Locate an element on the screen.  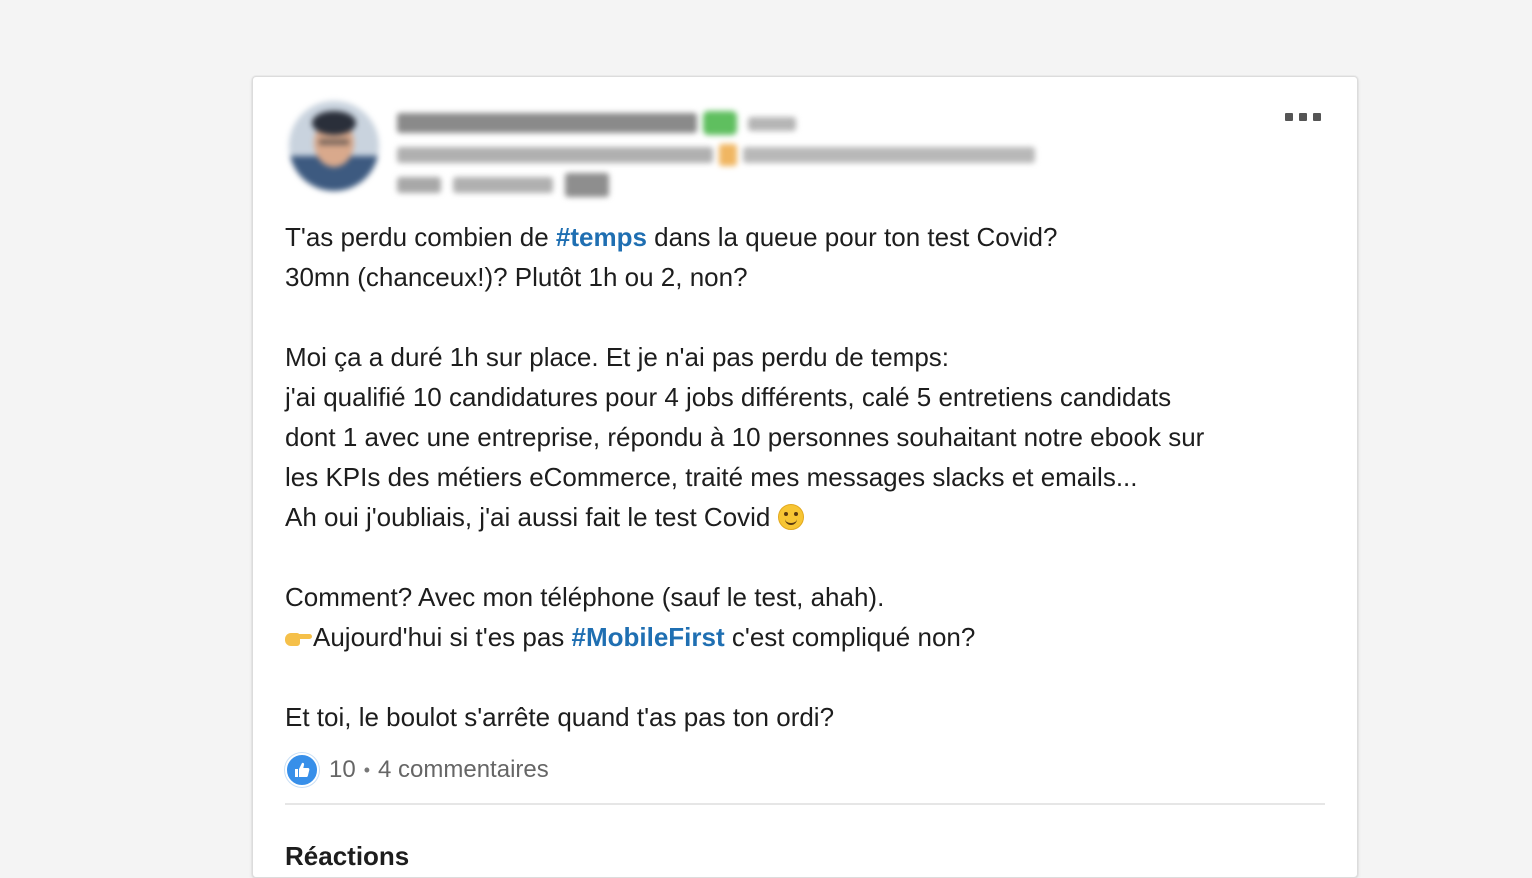
hashtag-mobilefirst-link: #MobileFirst is located at coordinates (648, 637).